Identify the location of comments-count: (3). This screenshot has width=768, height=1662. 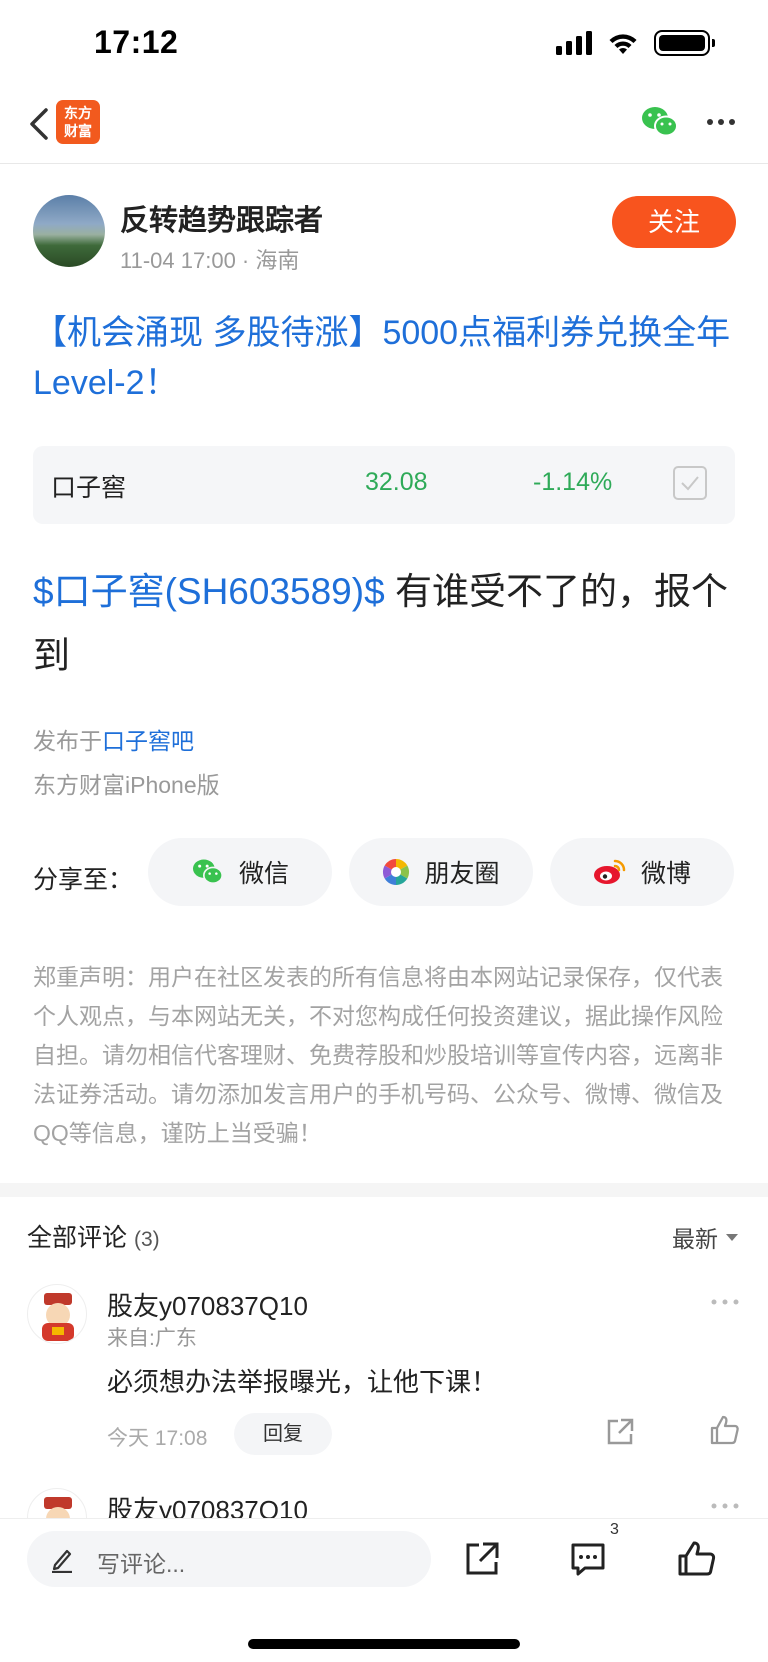
(146, 1239).